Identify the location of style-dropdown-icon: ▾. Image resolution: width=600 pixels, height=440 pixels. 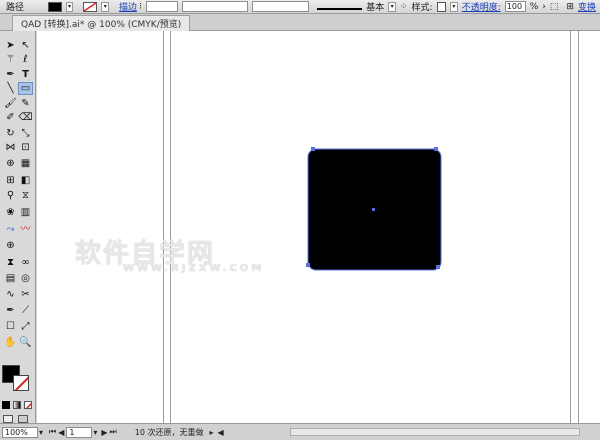
(454, 6).